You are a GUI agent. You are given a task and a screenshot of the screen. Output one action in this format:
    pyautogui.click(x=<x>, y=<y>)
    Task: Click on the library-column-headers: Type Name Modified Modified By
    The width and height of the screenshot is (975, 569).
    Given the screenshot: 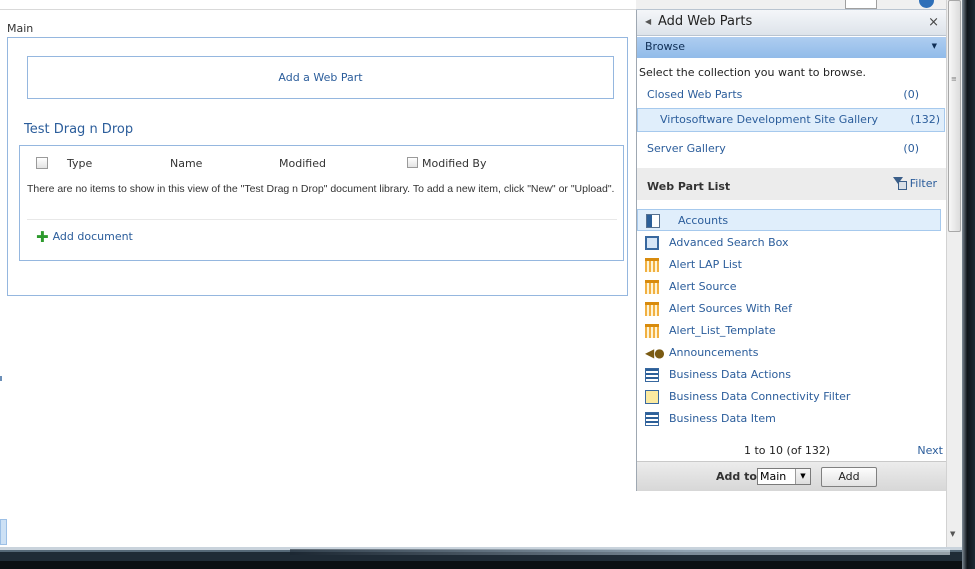 What is the action you would take?
    pyautogui.click(x=326, y=165)
    